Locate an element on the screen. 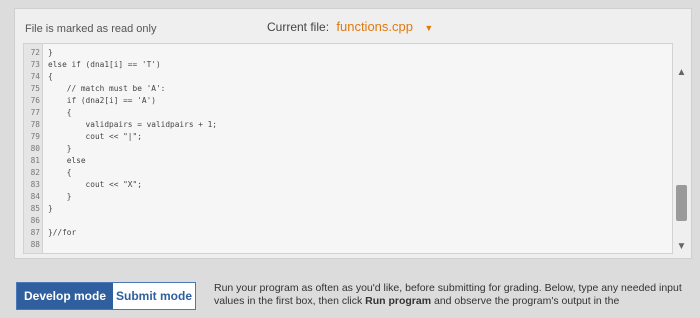 This screenshot has height=318, width=700. current-file-name: functions.cpp is located at coordinates (374, 26).